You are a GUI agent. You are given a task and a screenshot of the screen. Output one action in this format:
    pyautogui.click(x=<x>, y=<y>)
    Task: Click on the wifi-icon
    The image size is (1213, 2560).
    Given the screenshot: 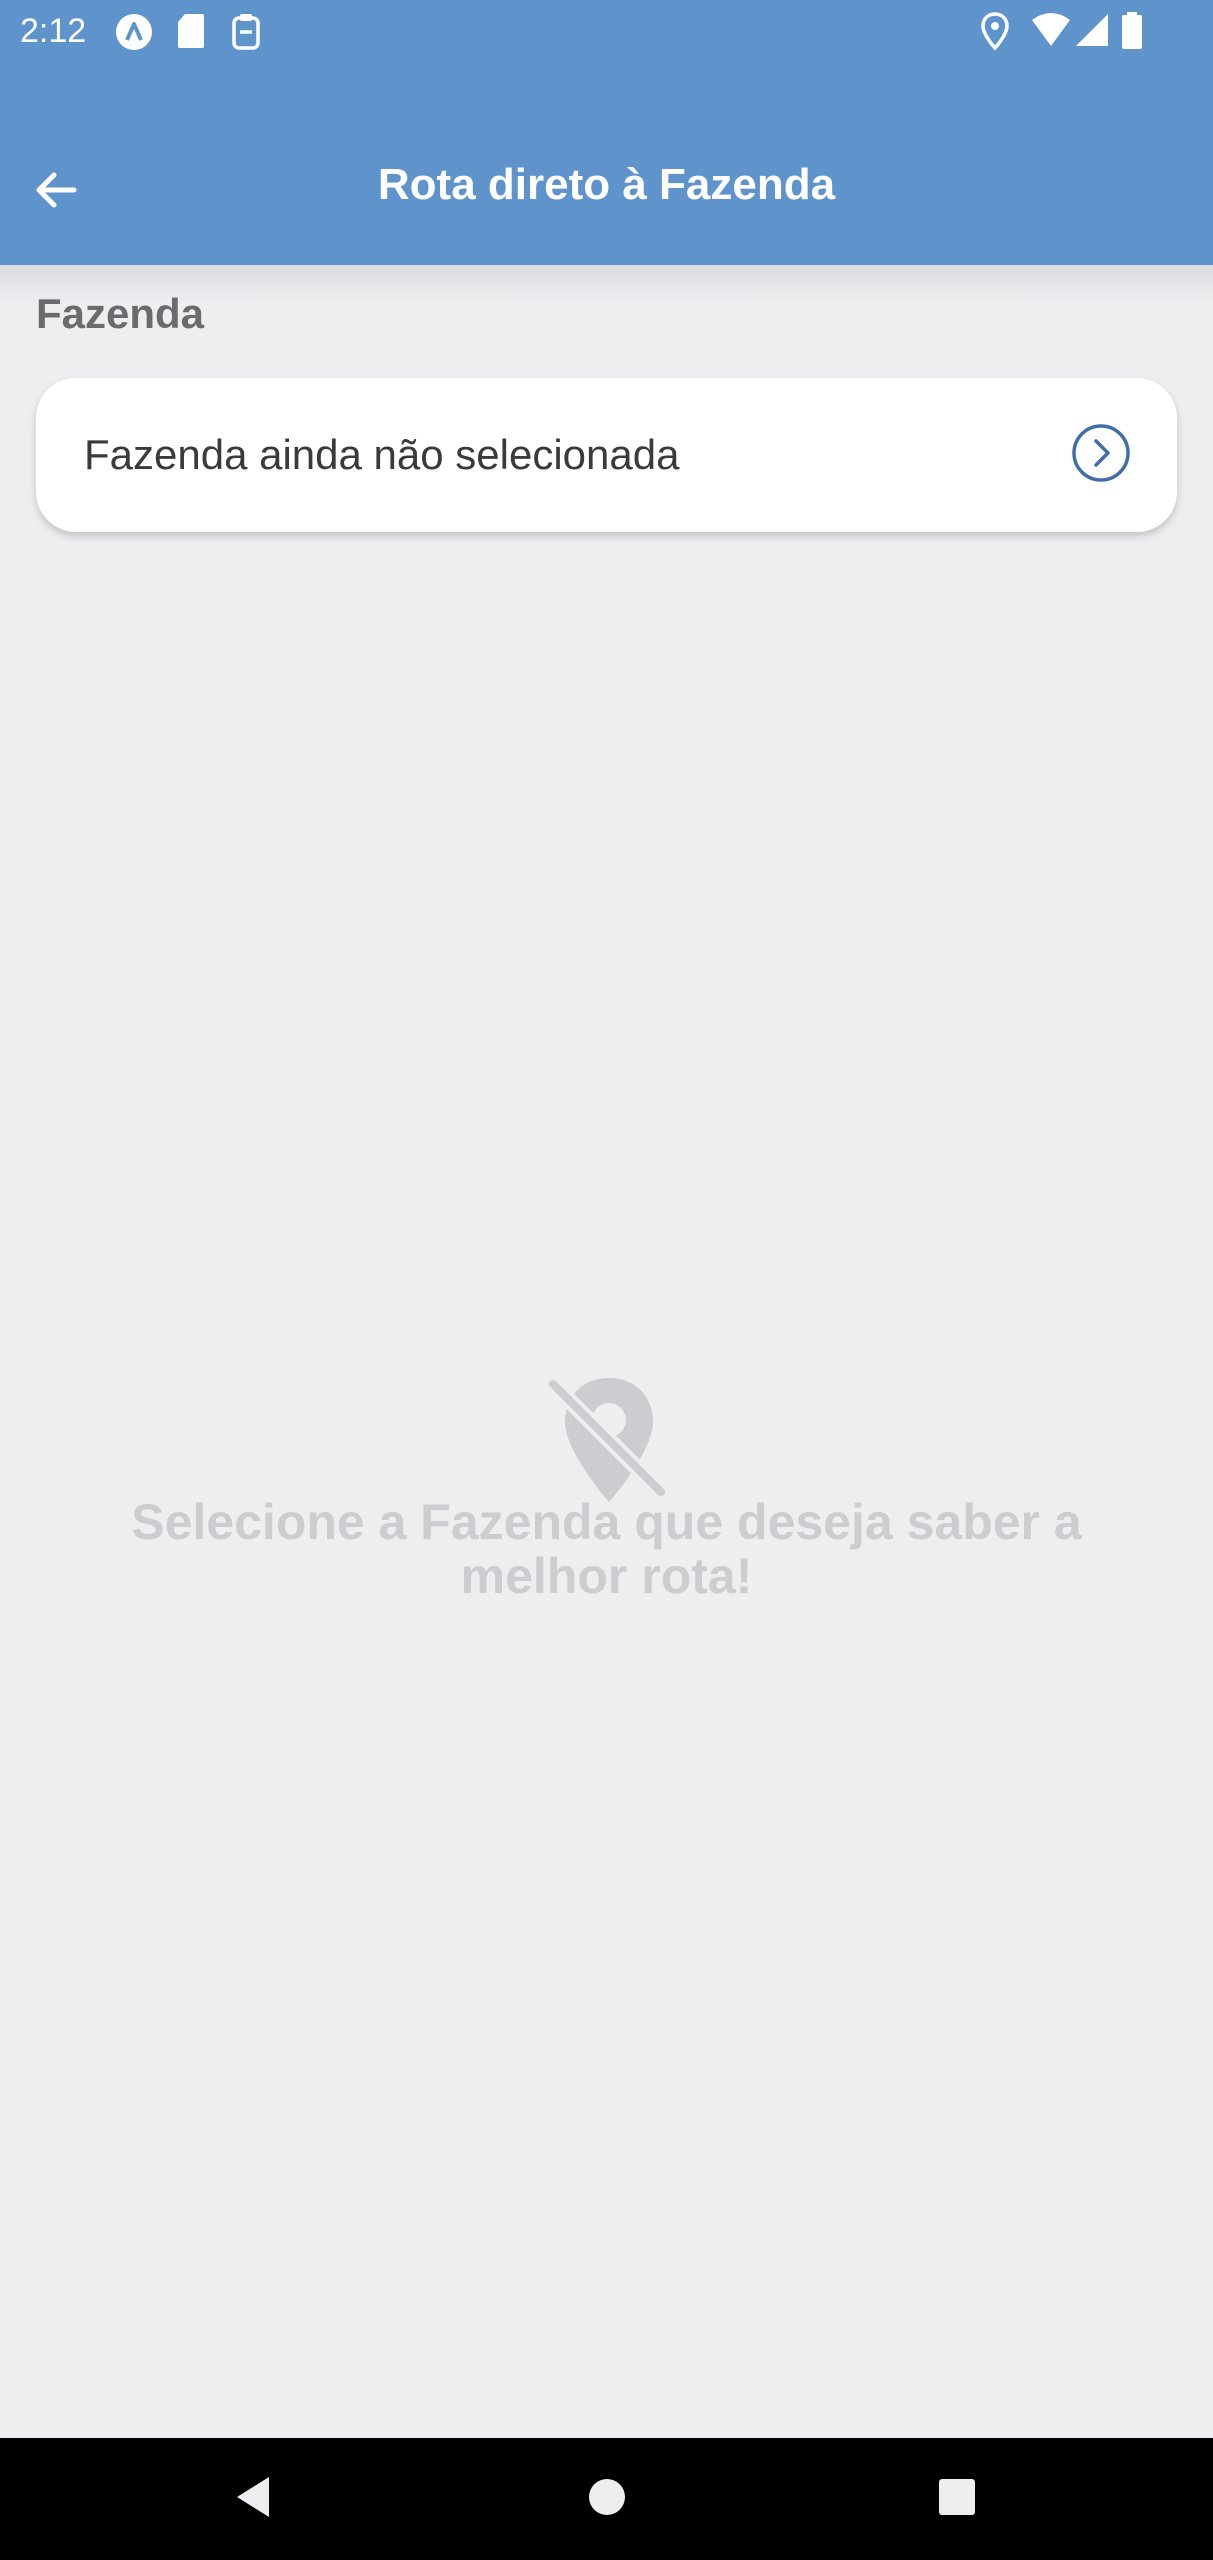 What is the action you would take?
    pyautogui.click(x=1051, y=32)
    